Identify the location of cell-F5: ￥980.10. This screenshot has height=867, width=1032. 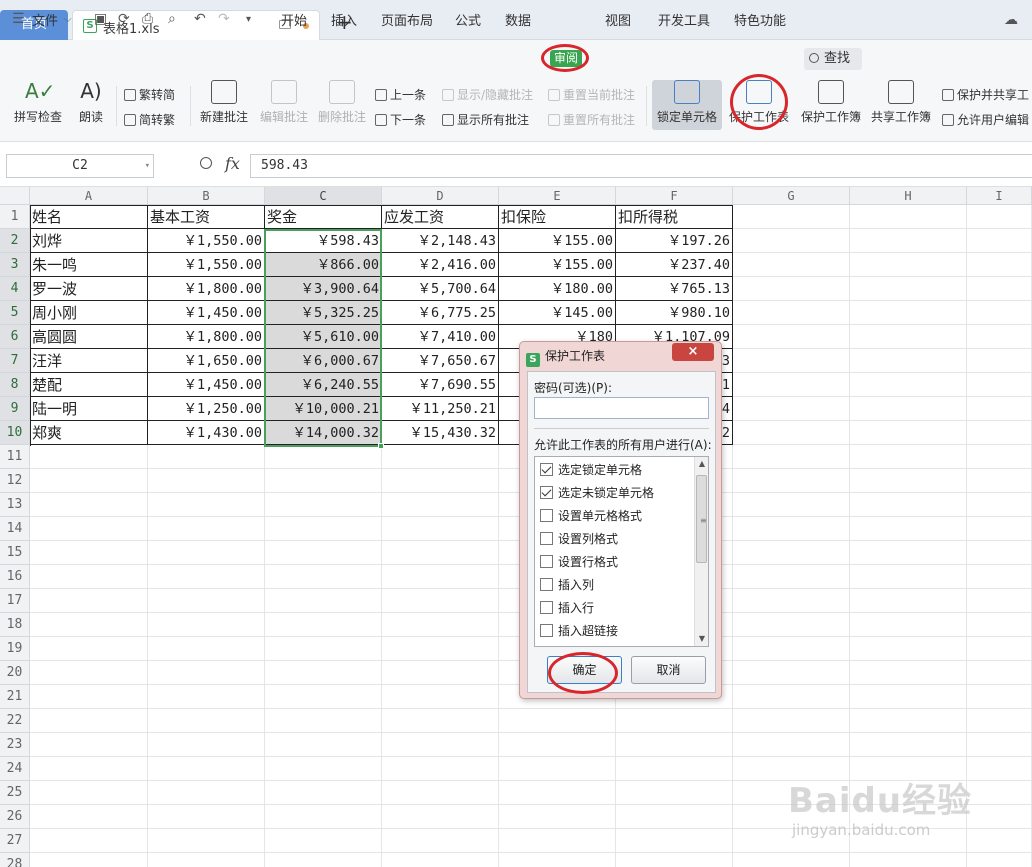
(674, 313).